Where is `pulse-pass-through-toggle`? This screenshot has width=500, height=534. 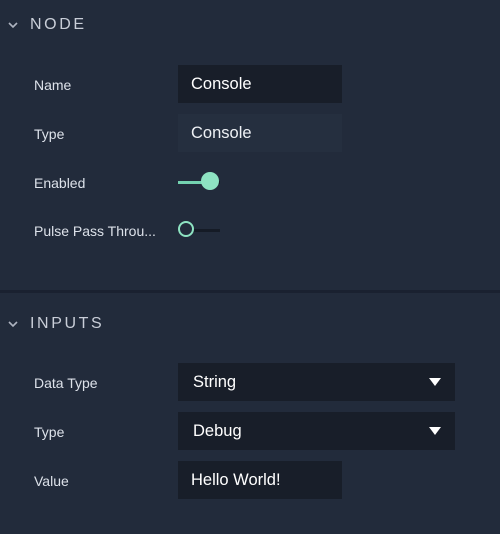 pulse-pass-through-toggle is located at coordinates (199, 230).